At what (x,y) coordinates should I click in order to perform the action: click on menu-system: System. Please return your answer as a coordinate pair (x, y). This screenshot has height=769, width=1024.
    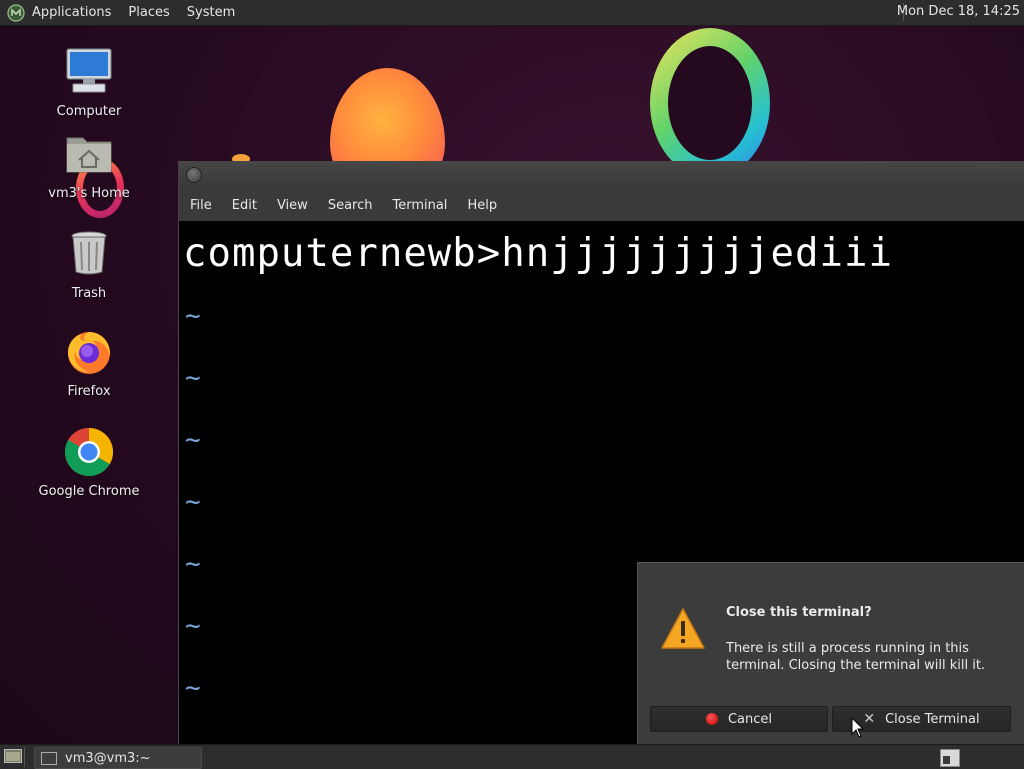
    Looking at the image, I should click on (211, 12).